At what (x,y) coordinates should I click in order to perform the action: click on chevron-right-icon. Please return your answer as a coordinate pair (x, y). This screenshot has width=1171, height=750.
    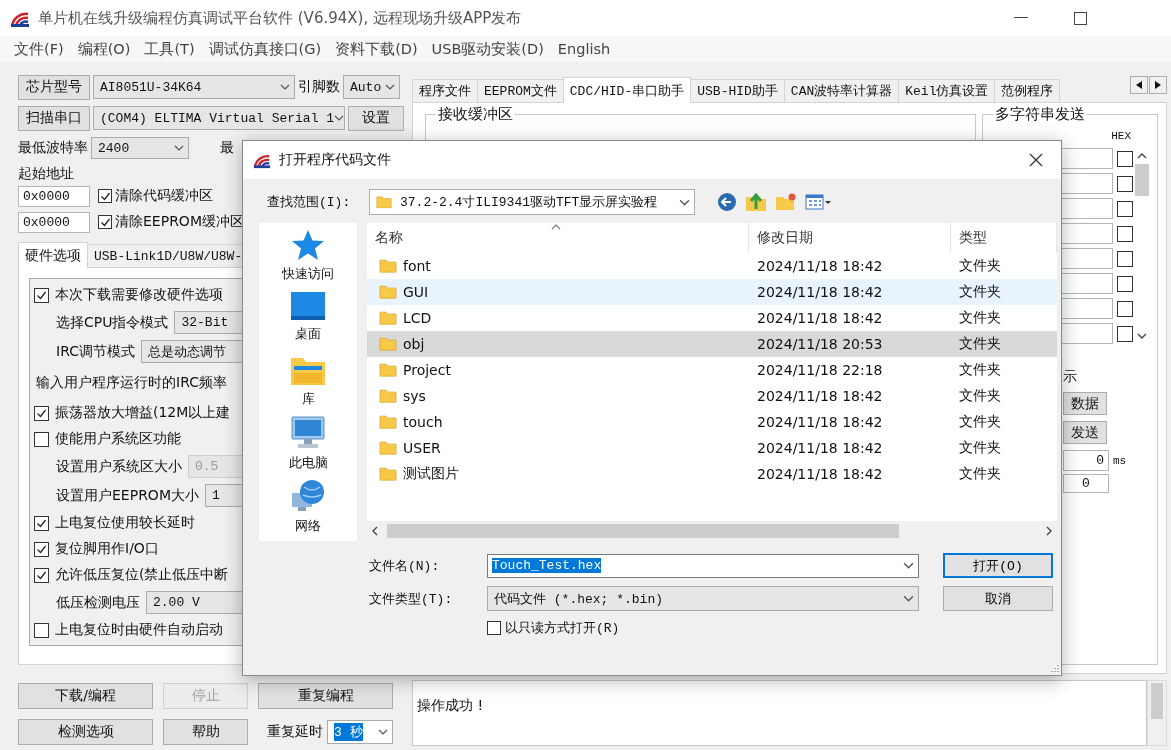
    Looking at the image, I should click on (1049, 531).